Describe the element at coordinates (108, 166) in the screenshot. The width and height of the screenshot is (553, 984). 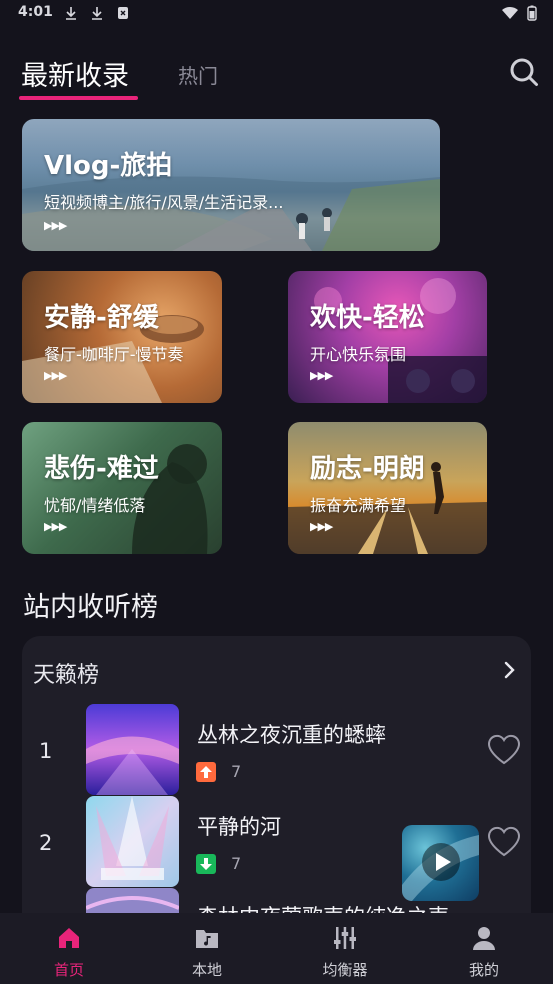
I see `playlist-title: Vlog-旅拍` at that location.